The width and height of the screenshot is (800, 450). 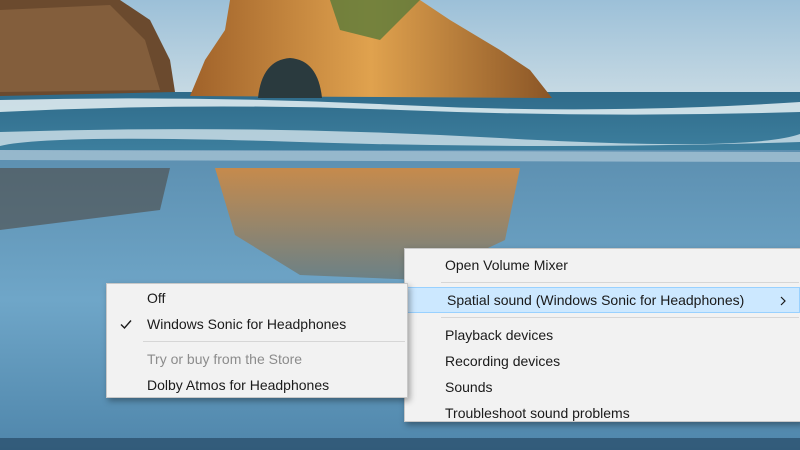 I want to click on submenu-item-dolby-atmos: Dolby Atmos for Headphones, so click(x=257, y=385).